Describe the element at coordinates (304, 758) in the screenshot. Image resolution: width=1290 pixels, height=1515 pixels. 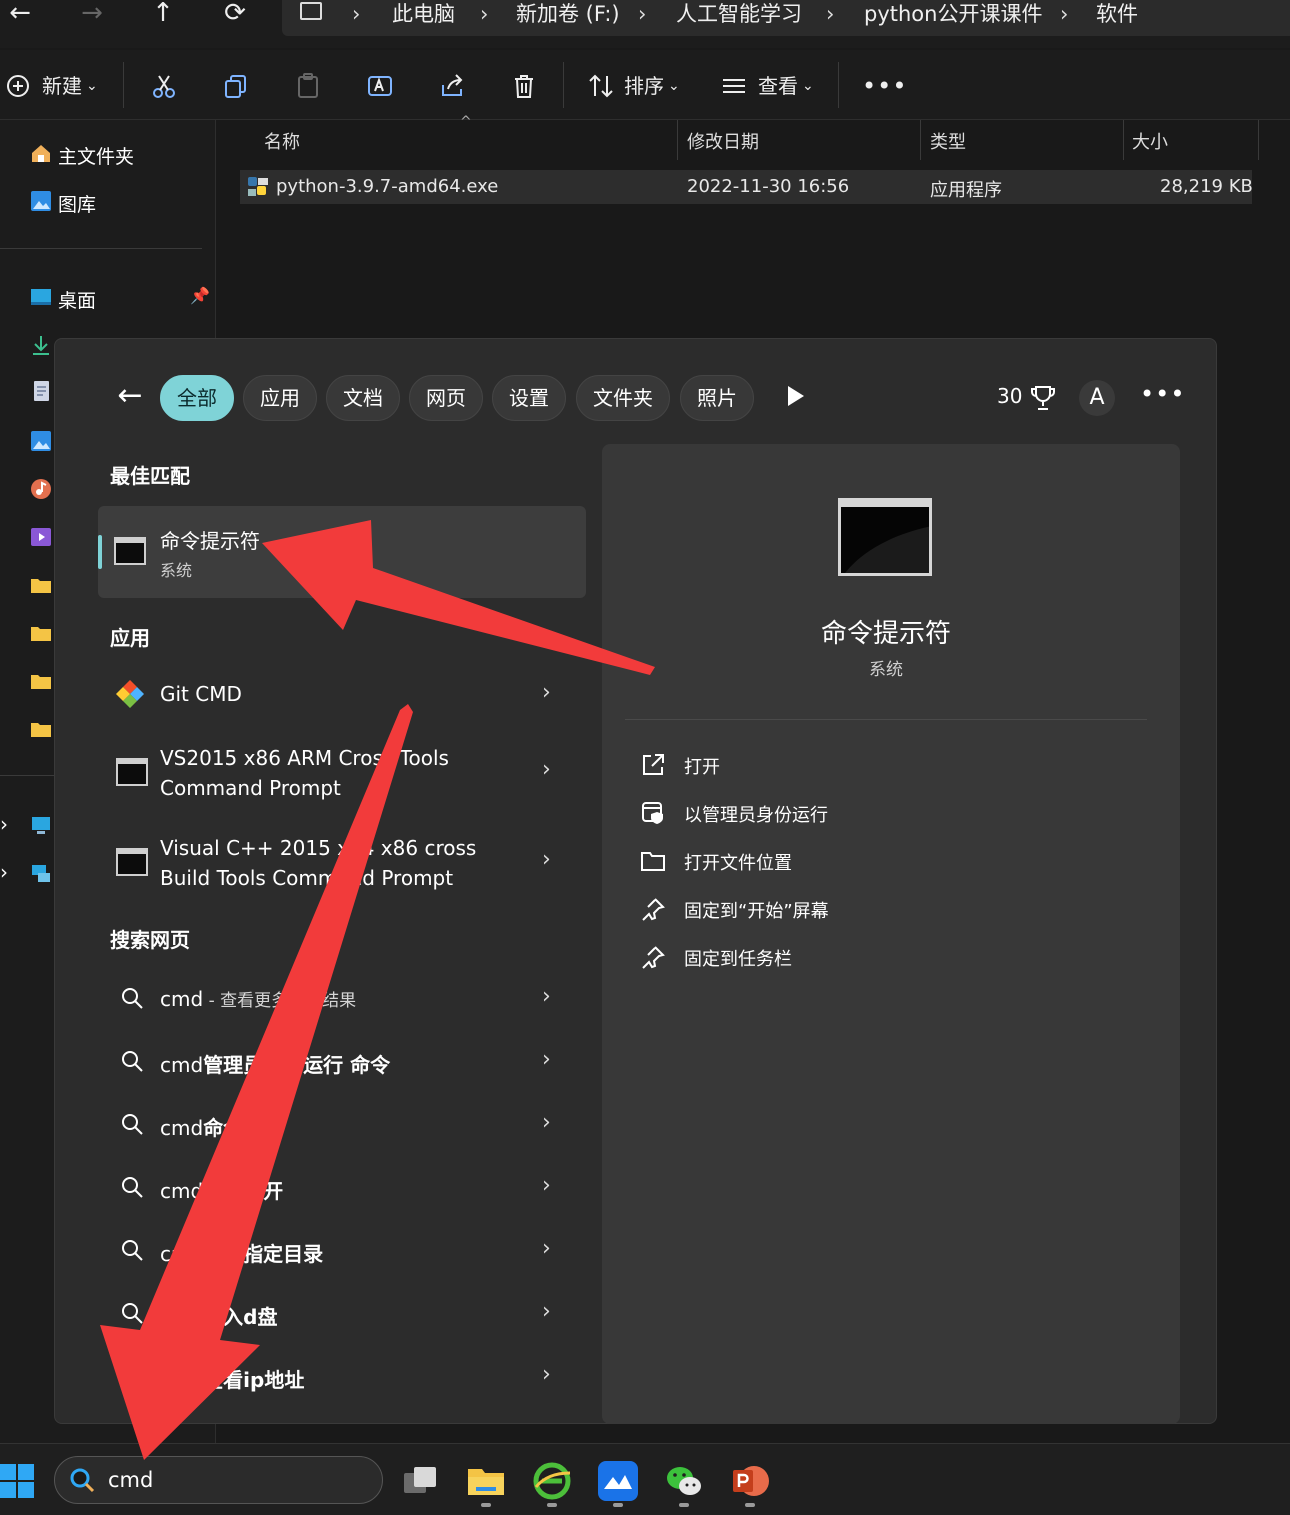
I see `app-result-title: VS2015 x86 ARM Cross Tools` at that location.